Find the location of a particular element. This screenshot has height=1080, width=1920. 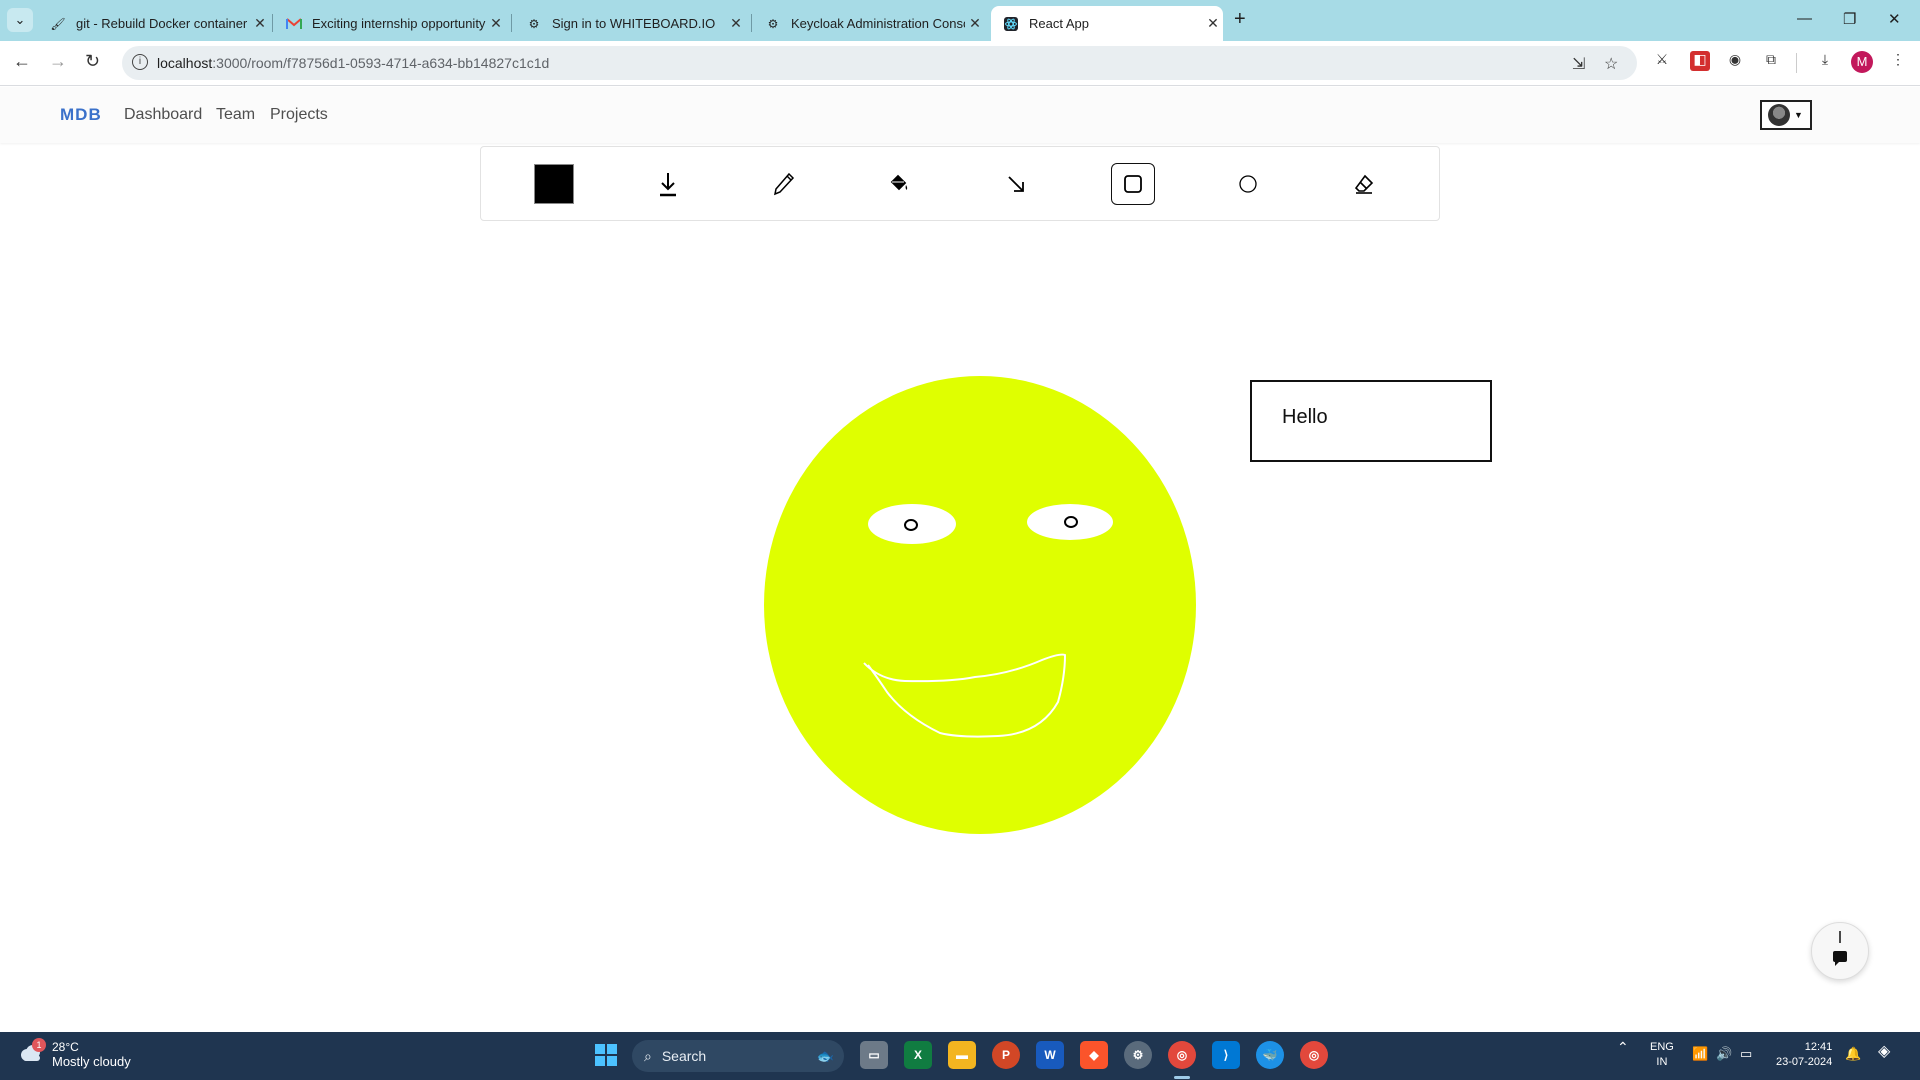

taskbar-search-placeholder: Search is located at coordinates (684, 1056).